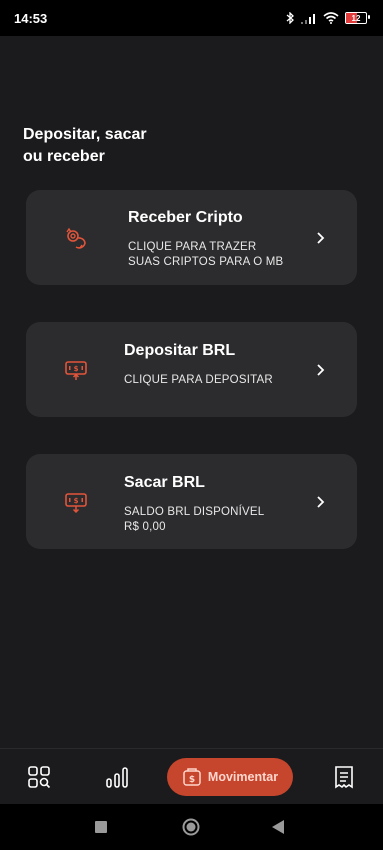 This screenshot has width=383, height=850. What do you see at coordinates (180, 350) in the screenshot?
I see `card-title: Depositar BRL` at bounding box center [180, 350].